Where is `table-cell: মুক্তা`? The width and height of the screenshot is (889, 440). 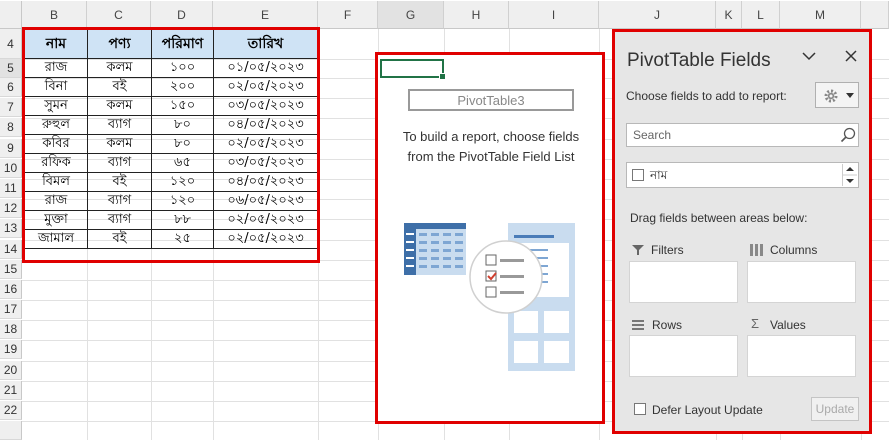 table-cell: মুক্তা is located at coordinates (56, 220).